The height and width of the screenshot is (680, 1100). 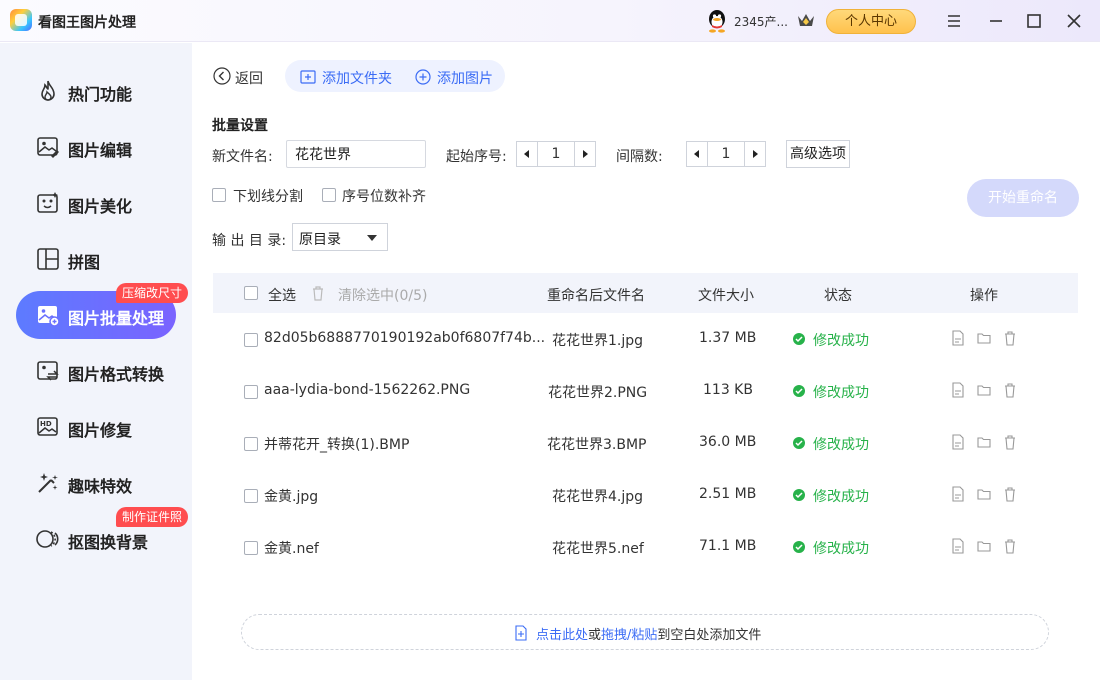 I want to click on add-image-label: 添加图片, so click(x=465, y=79).